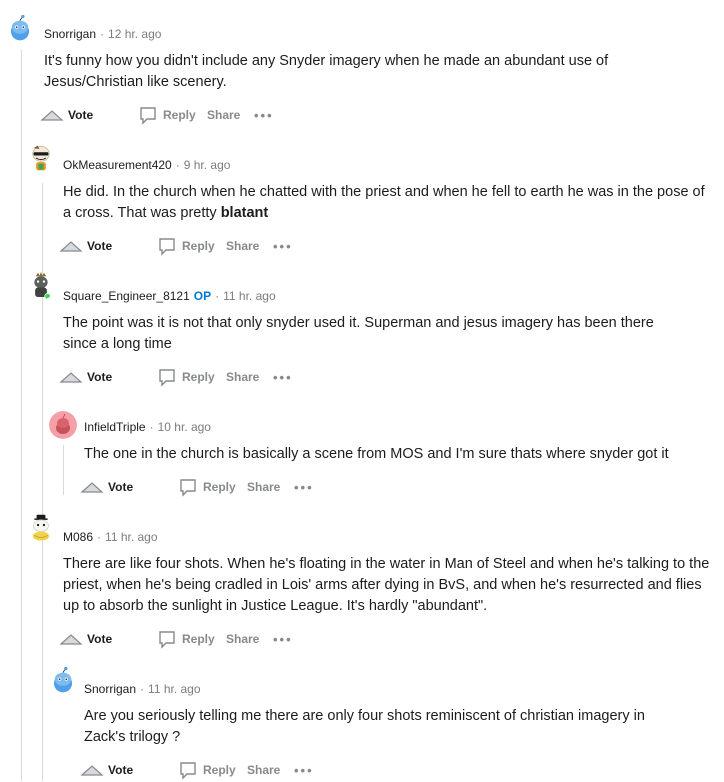 This screenshot has height=782, width=724. I want to click on comment-author: Square_Engineer_8121, so click(126, 296).